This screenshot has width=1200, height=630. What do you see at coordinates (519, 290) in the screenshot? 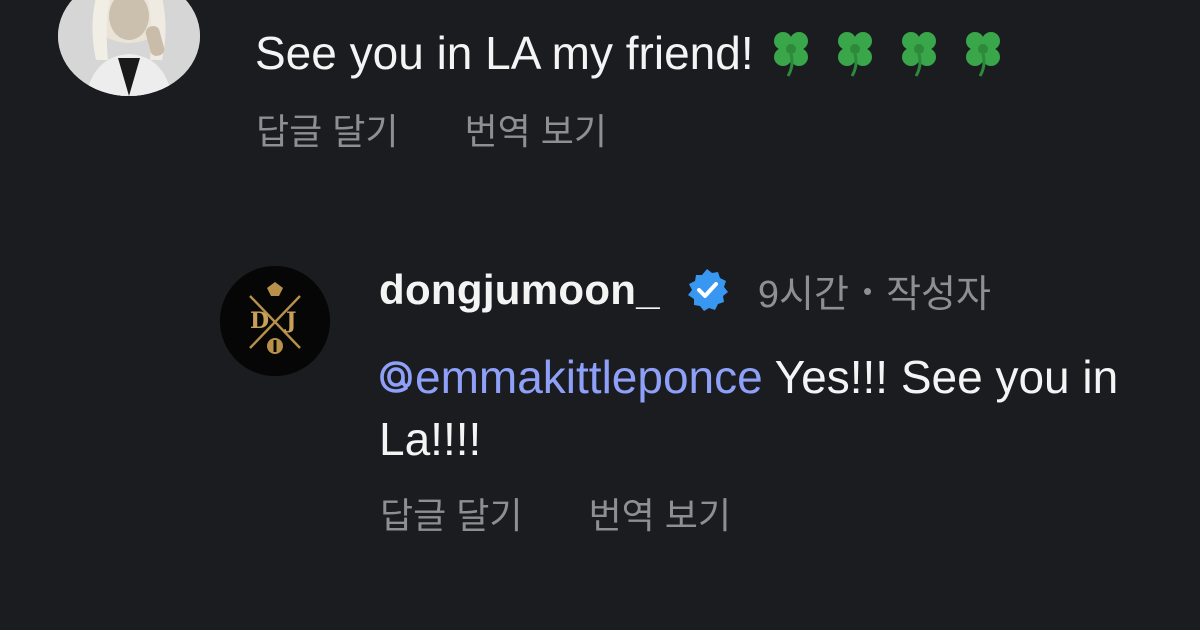
I see `username-link: dongjumoon_` at bounding box center [519, 290].